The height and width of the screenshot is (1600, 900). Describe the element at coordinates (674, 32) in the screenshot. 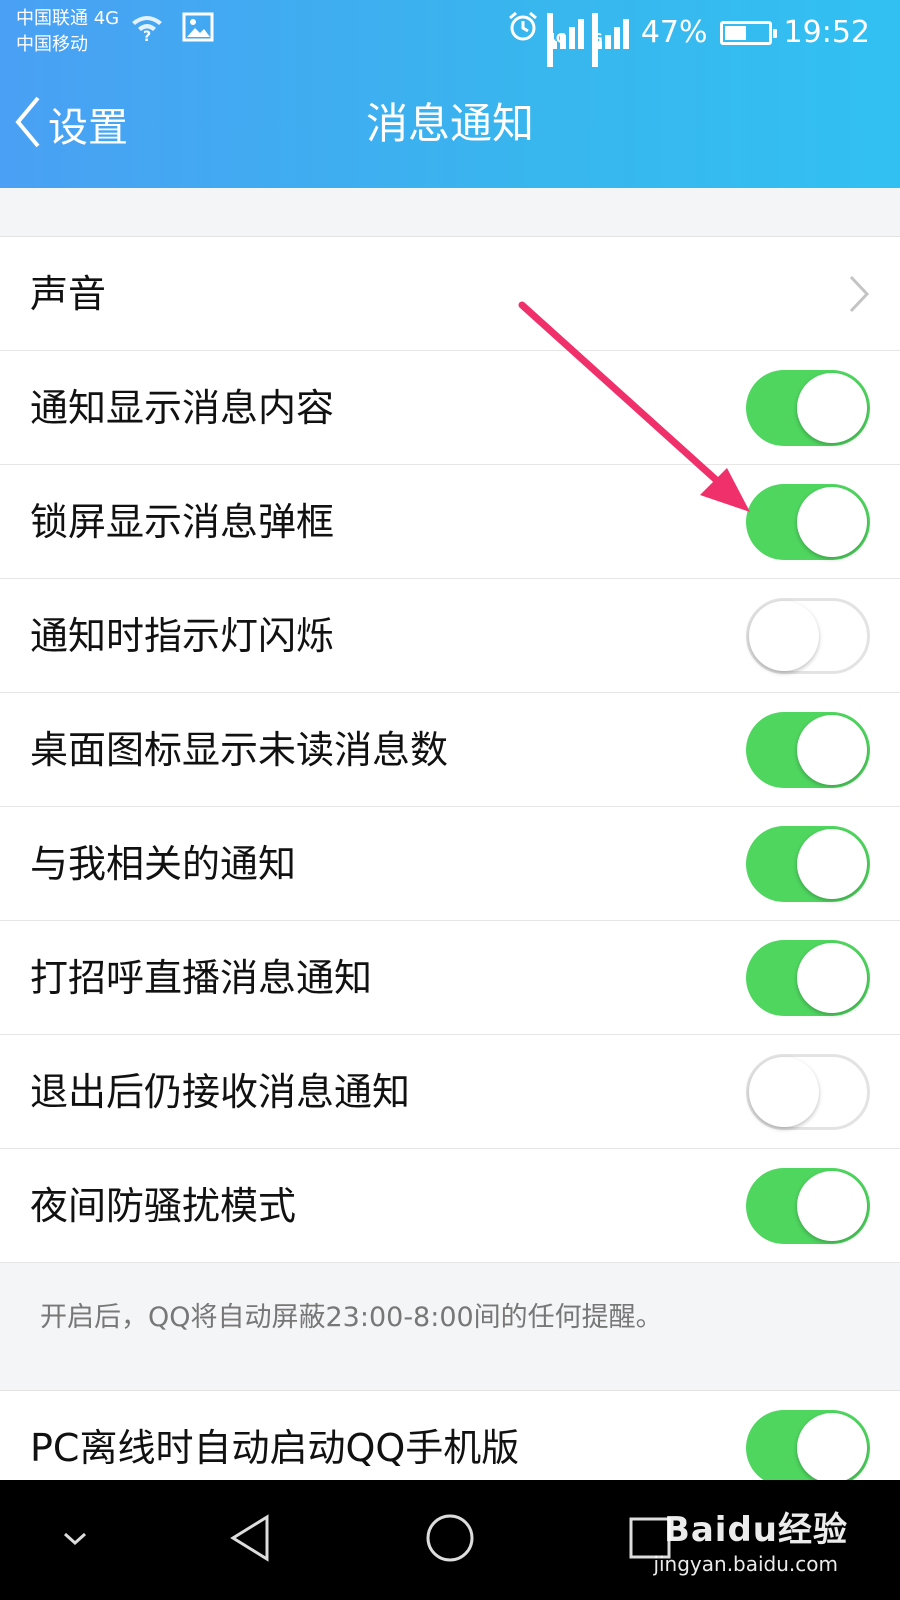

I see `battery-percent: 47%` at that location.